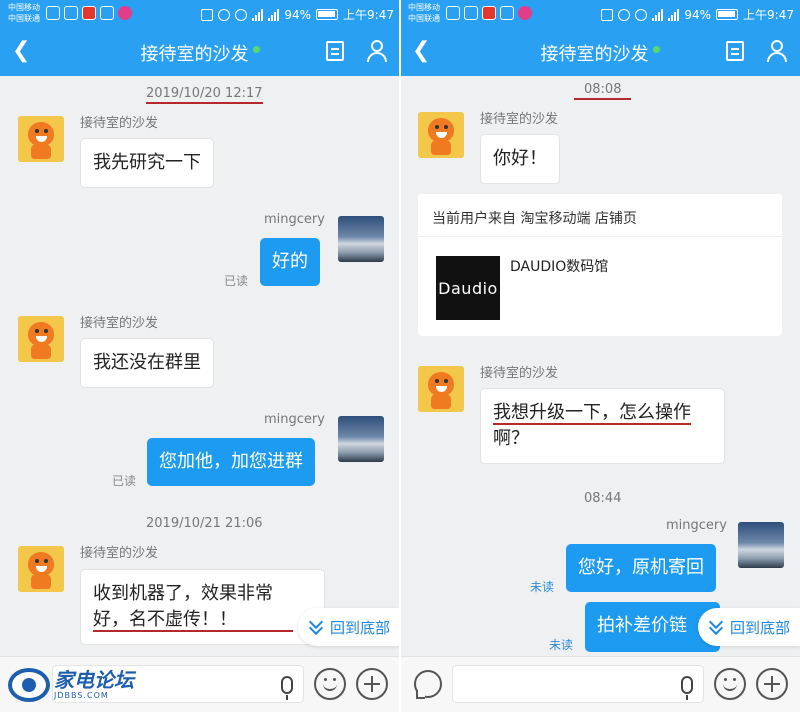  Describe the element at coordinates (81, 695) in the screenshot. I see `watermark-sub: JDBBS.COM` at that location.